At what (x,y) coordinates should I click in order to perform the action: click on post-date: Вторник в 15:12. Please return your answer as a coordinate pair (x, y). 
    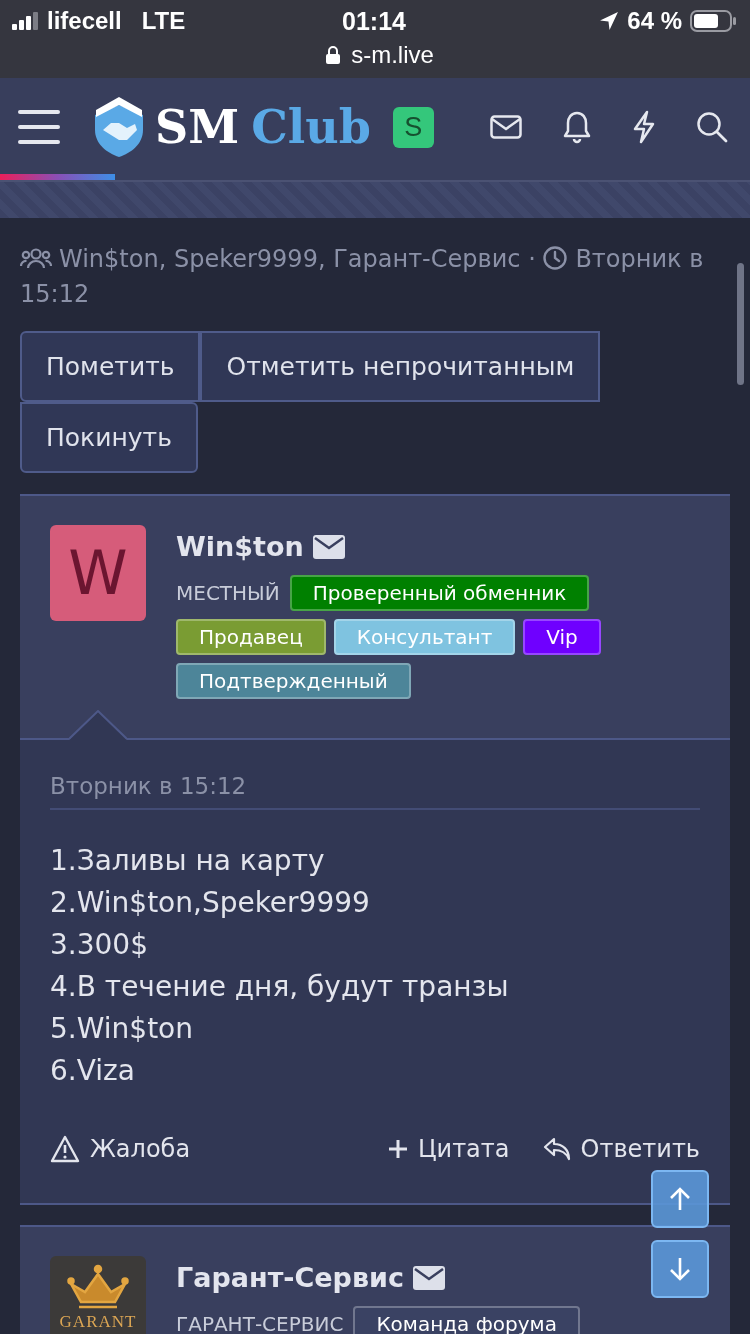
    Looking at the image, I should click on (375, 786).